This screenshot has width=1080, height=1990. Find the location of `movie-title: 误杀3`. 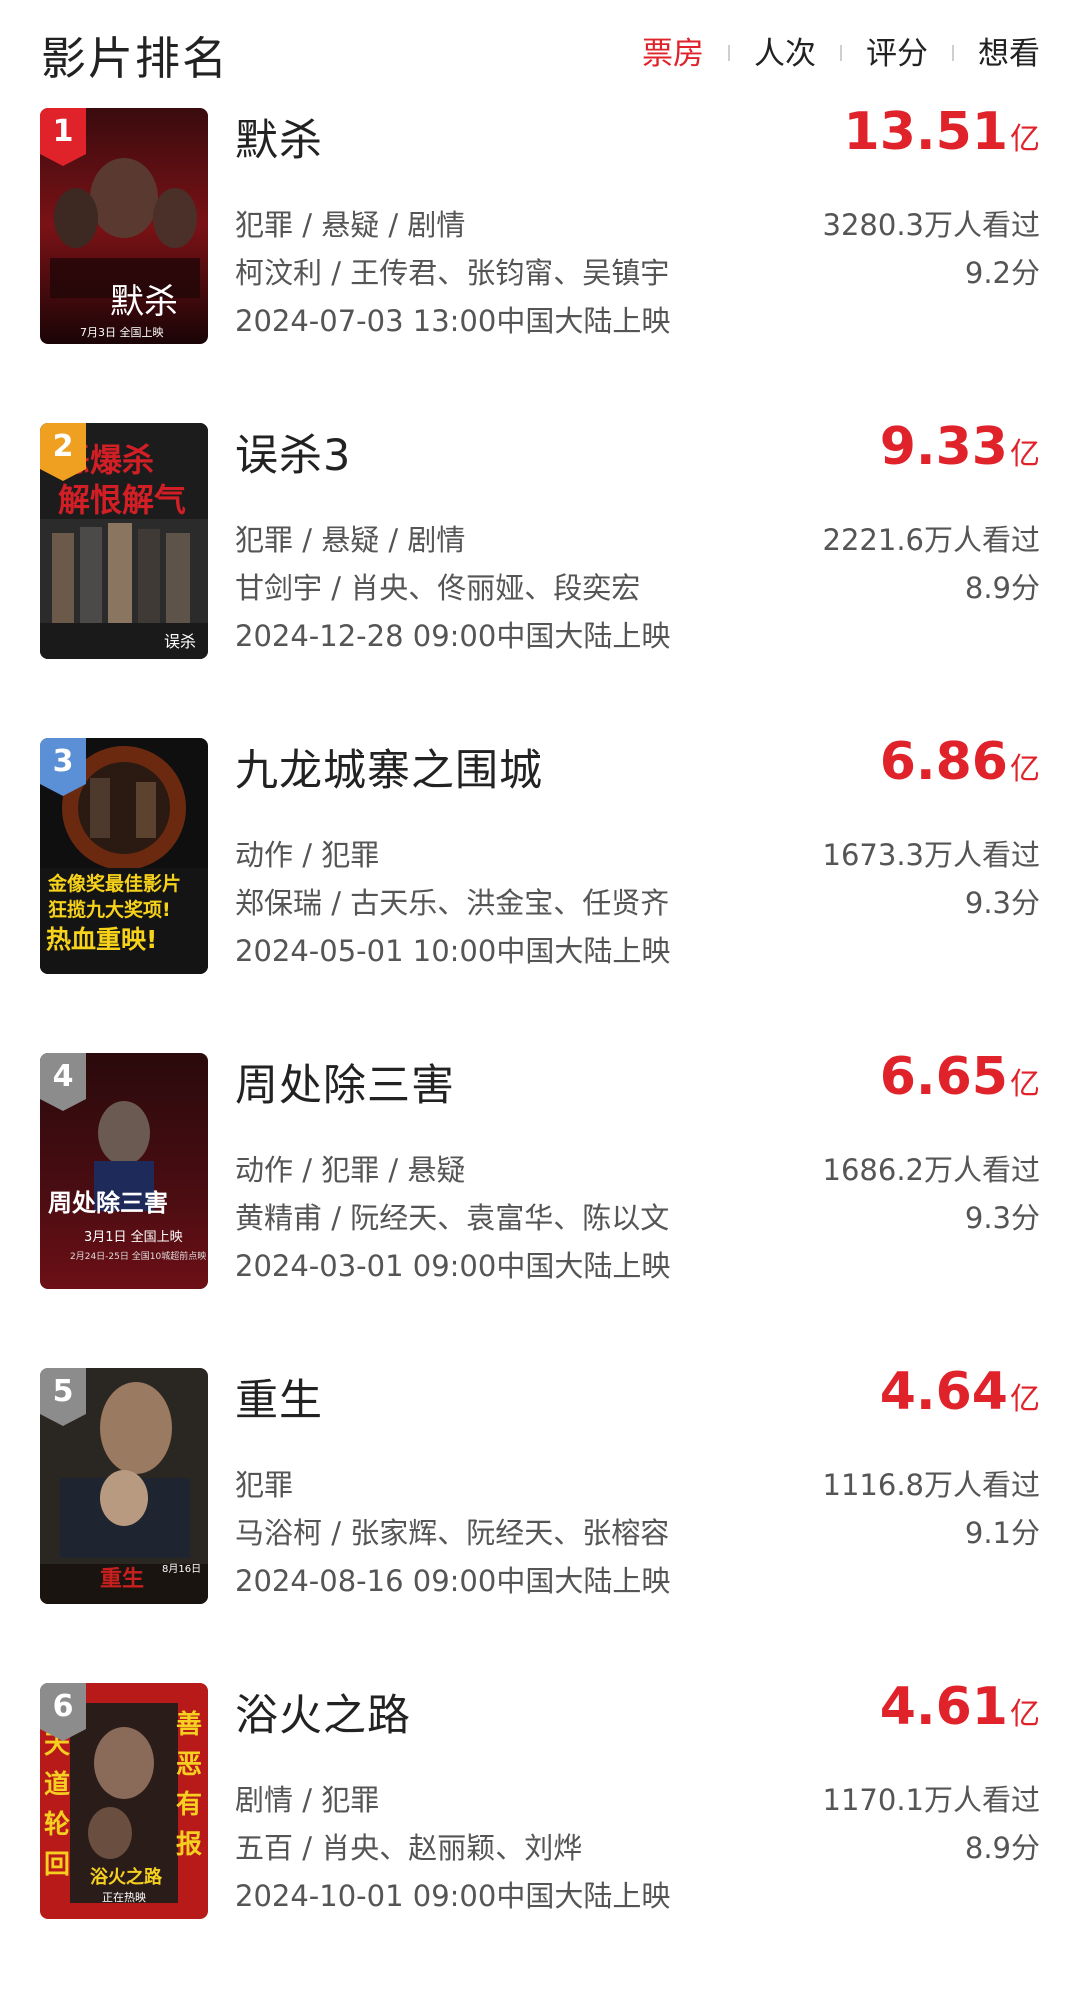

movie-title: 误杀3 is located at coordinates (293, 452).